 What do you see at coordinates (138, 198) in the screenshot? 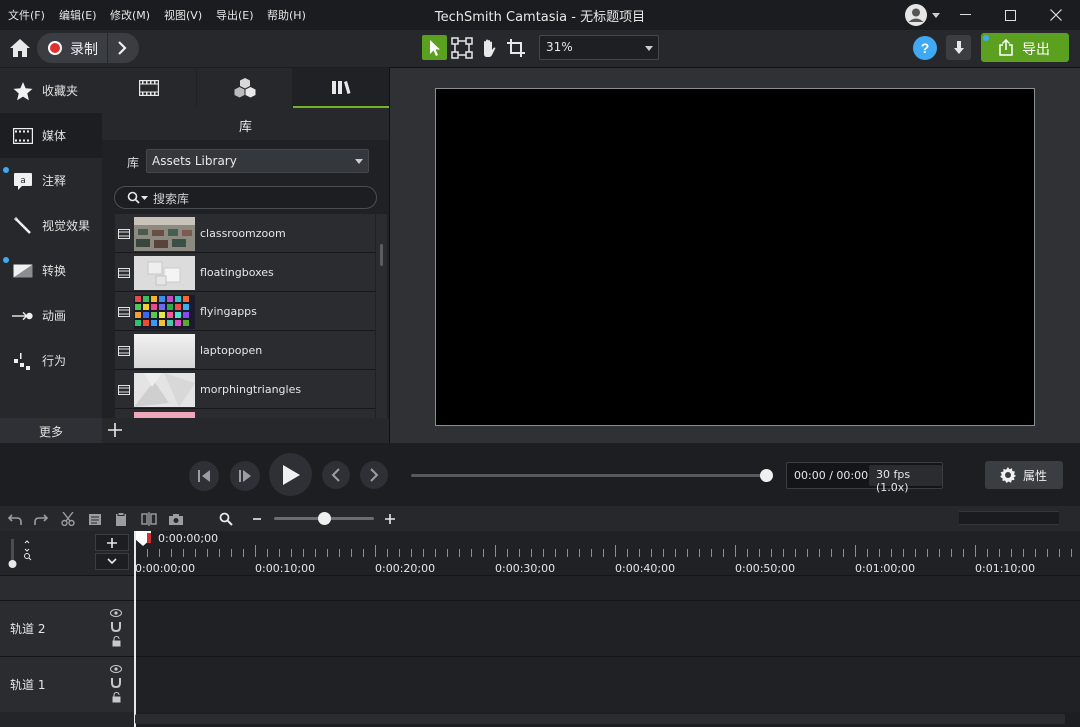
I see `search-icon` at bounding box center [138, 198].